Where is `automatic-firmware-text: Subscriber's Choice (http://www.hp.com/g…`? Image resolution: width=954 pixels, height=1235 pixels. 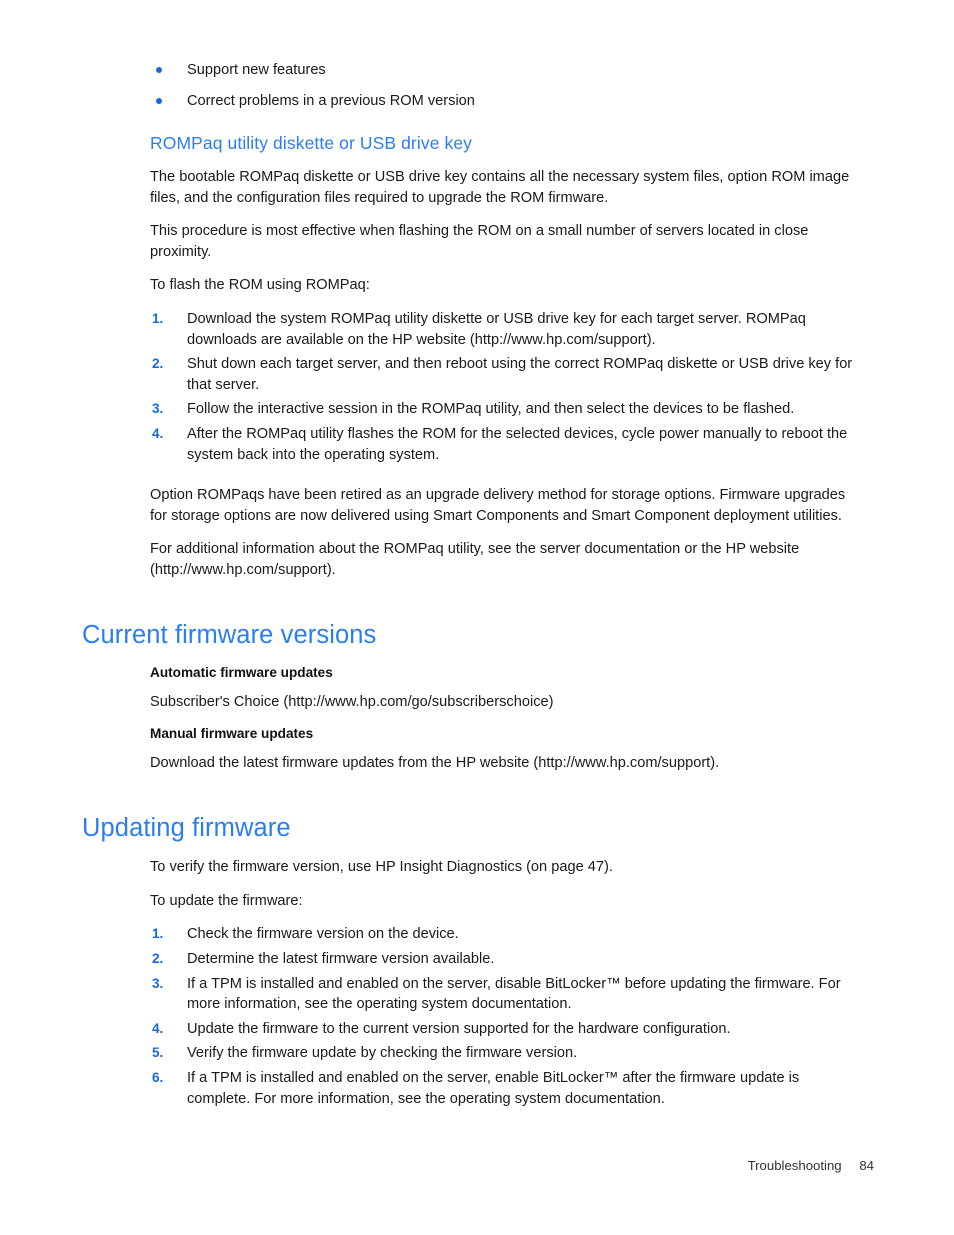
automatic-firmware-text: Subscriber's Choice (http://www.hp.com/g… is located at coordinates (352, 701).